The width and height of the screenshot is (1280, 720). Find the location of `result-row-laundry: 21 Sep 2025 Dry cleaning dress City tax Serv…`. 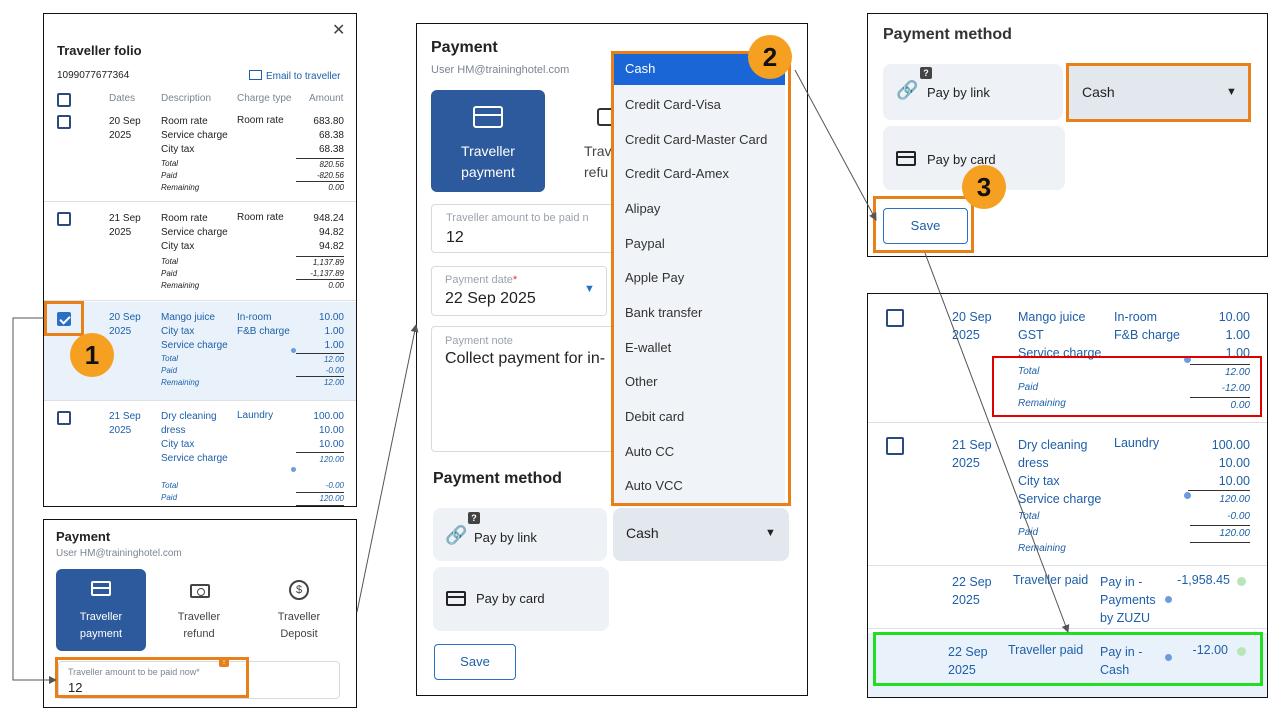

result-row-laundry: 21 Sep 2025 Dry cleaning dress City tax Serv… is located at coordinates (1067, 495).